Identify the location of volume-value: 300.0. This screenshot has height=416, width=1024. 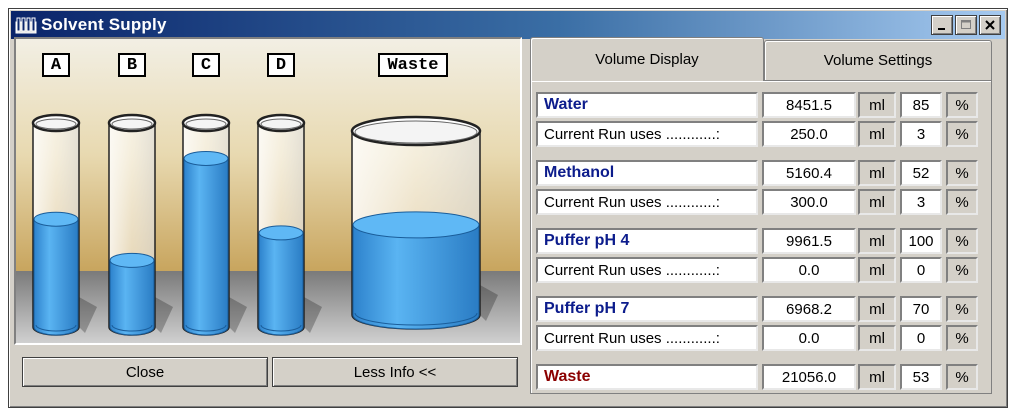
(809, 202).